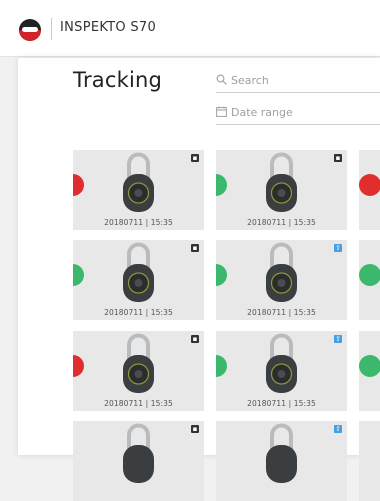 Image resolution: width=380 pixels, height=501 pixels. Describe the element at coordinates (221, 79) in the screenshot. I see `search-icon` at that location.